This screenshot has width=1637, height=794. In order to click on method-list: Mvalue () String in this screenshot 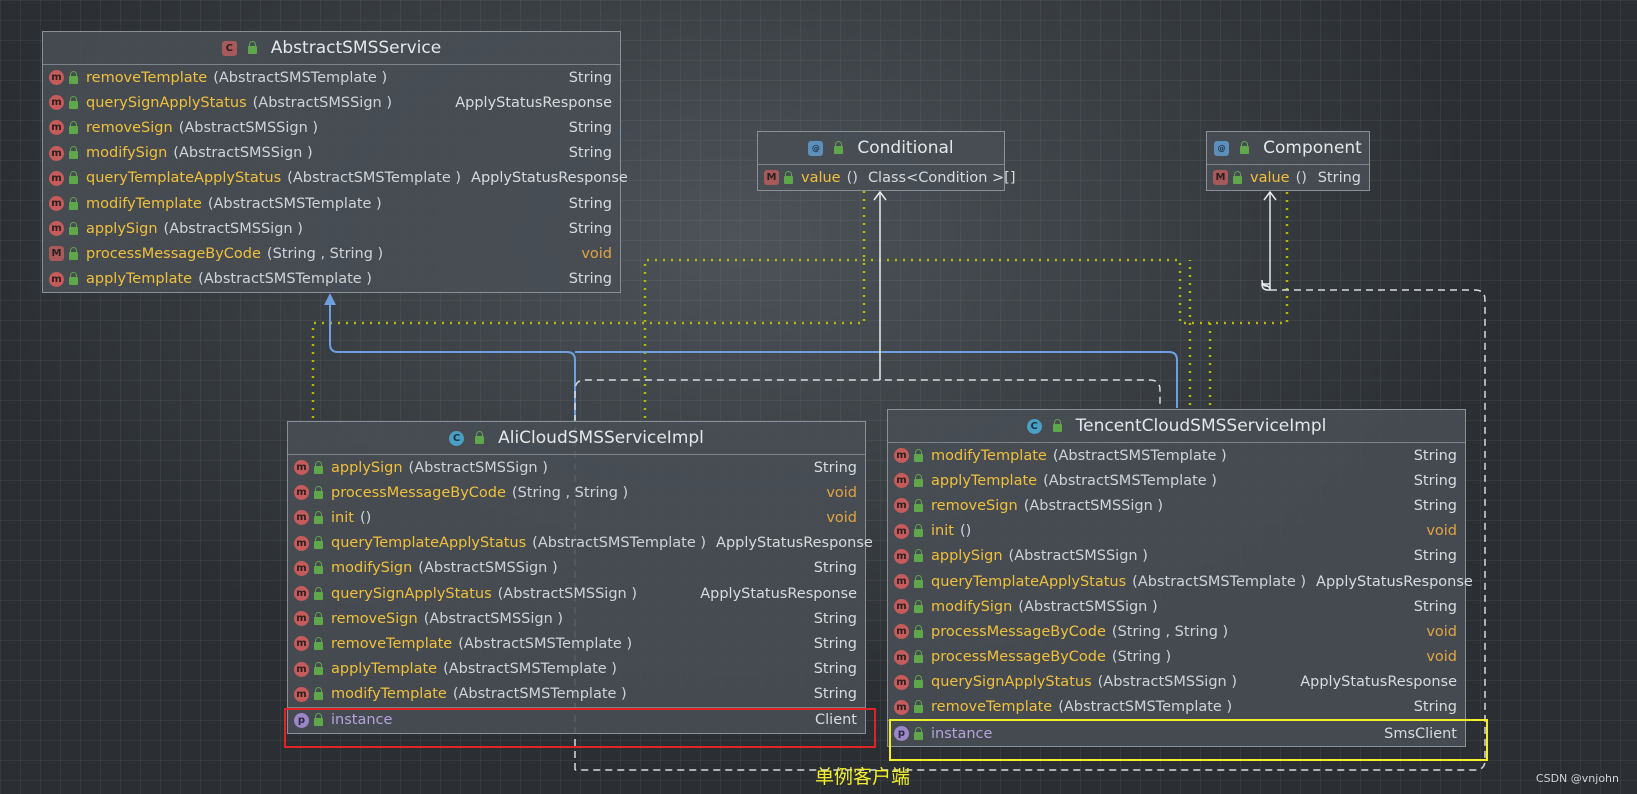, I will do `click(1288, 177)`.